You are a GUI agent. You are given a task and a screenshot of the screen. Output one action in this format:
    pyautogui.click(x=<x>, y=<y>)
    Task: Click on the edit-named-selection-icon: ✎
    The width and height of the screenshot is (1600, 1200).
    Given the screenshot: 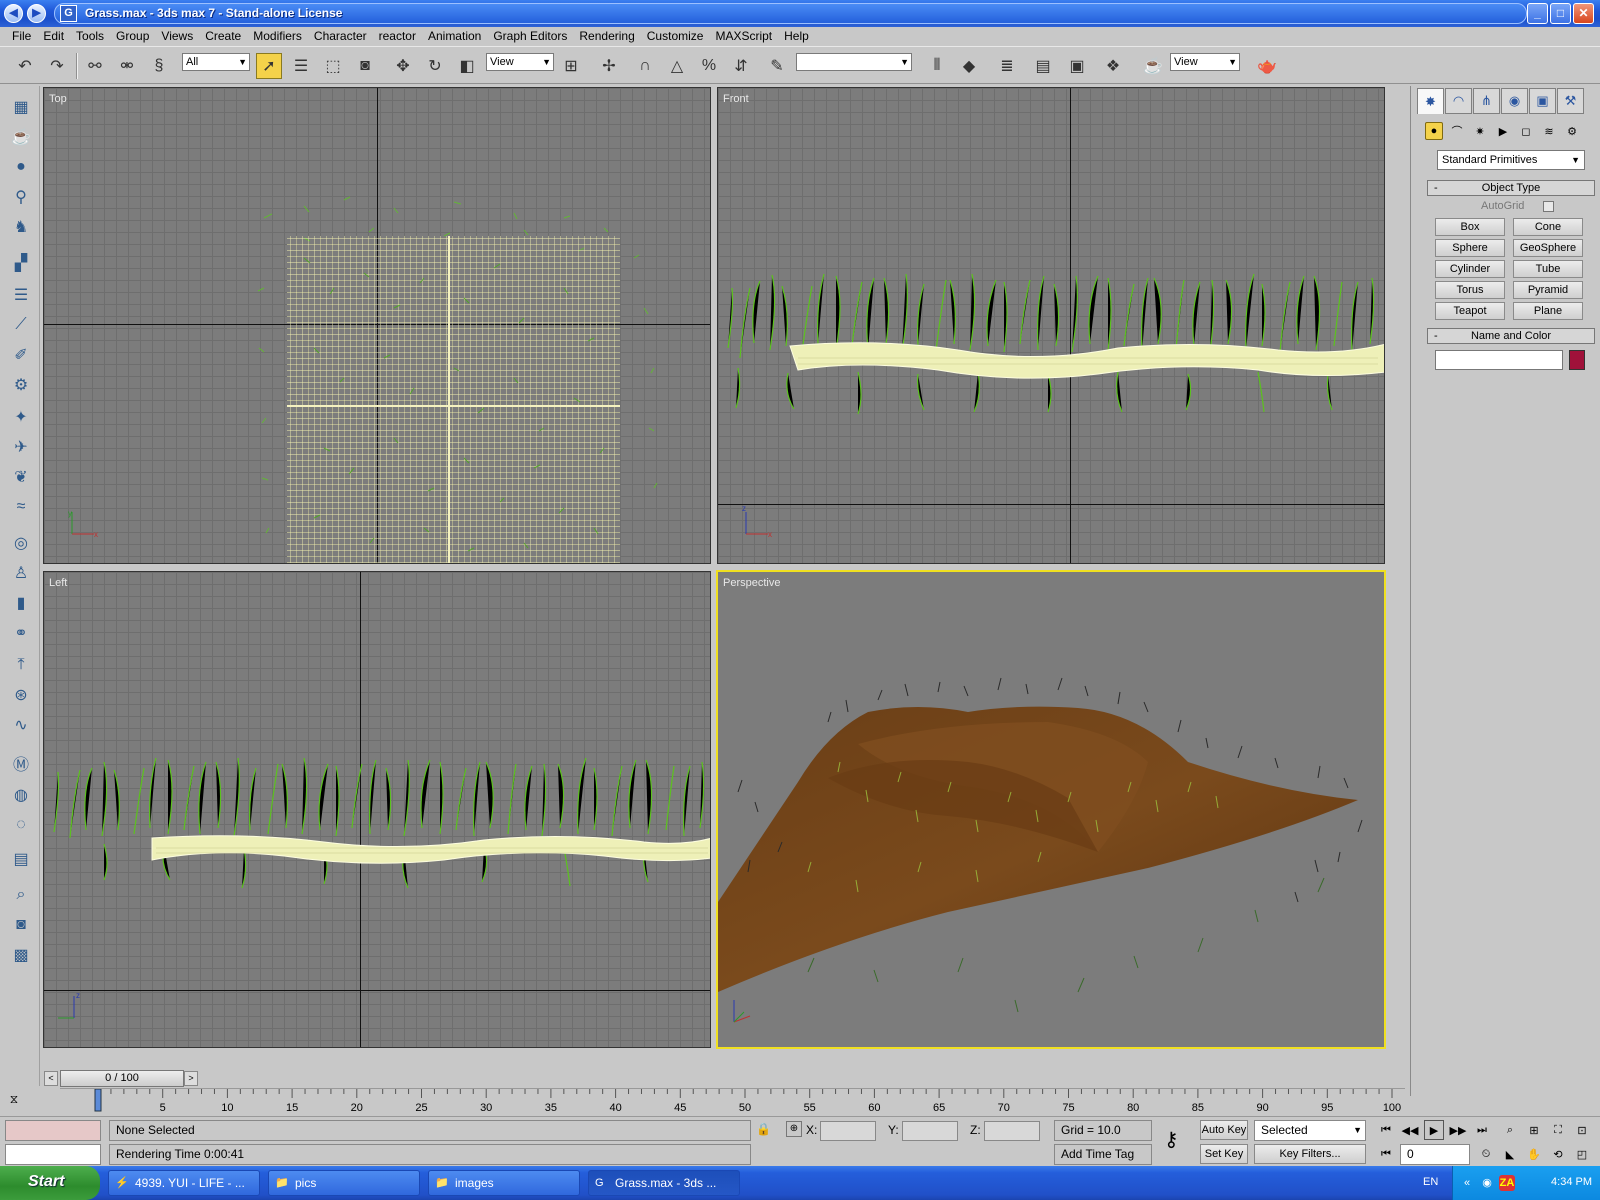 What is the action you would take?
    pyautogui.click(x=777, y=66)
    